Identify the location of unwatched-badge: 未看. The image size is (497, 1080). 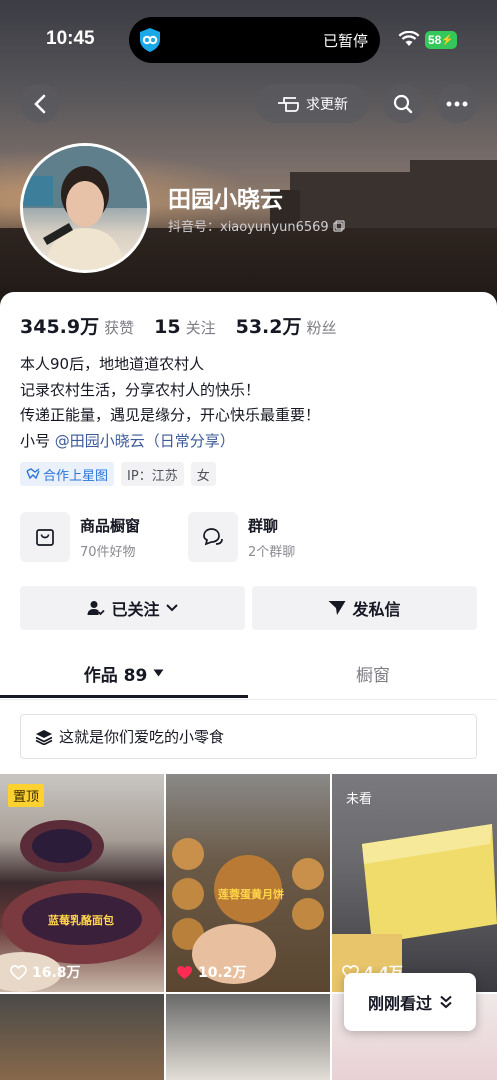
(359, 799).